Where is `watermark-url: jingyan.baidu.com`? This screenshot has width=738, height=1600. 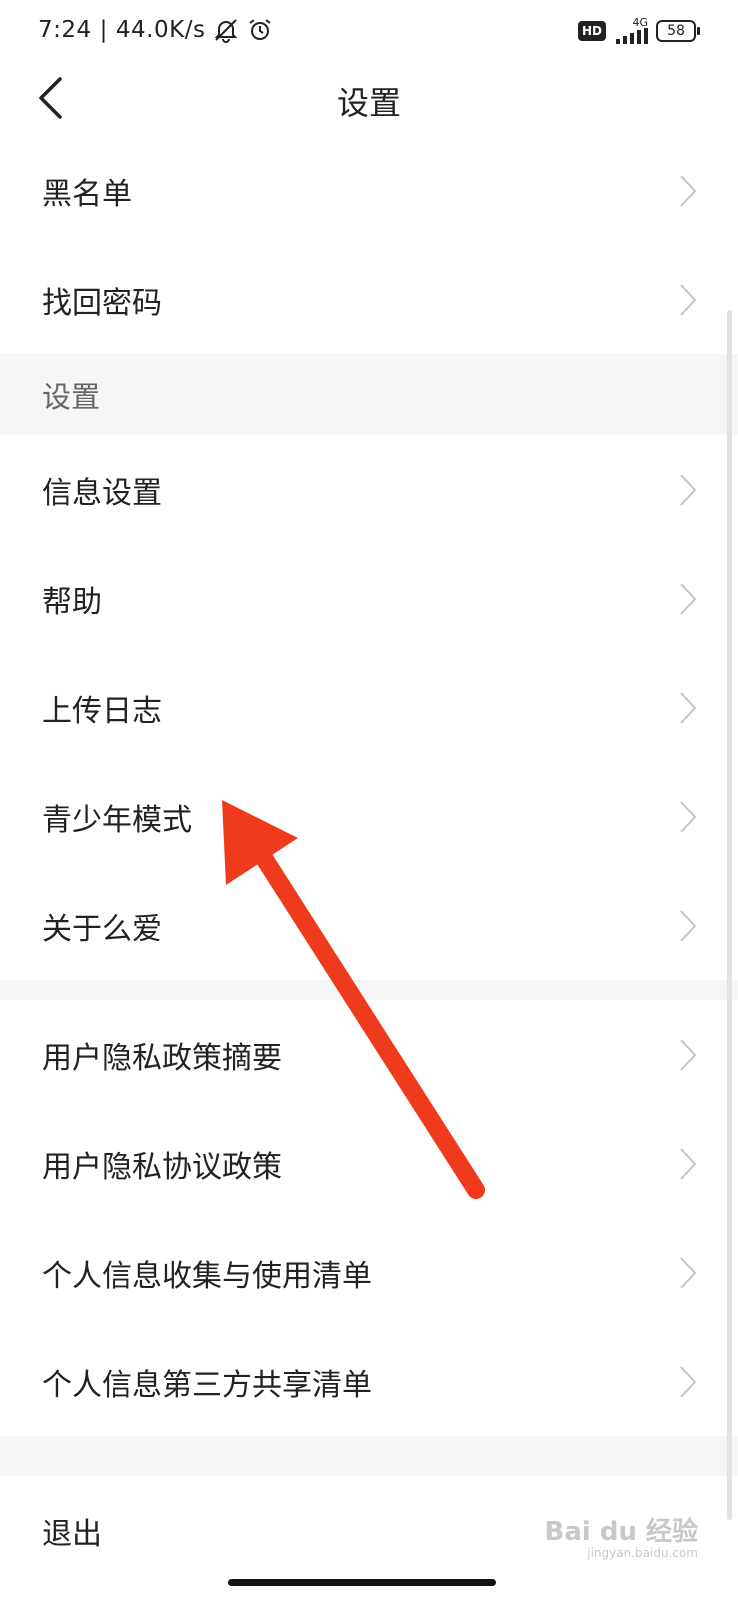 watermark-url: jingyan.baidu.com is located at coordinates (642, 1552).